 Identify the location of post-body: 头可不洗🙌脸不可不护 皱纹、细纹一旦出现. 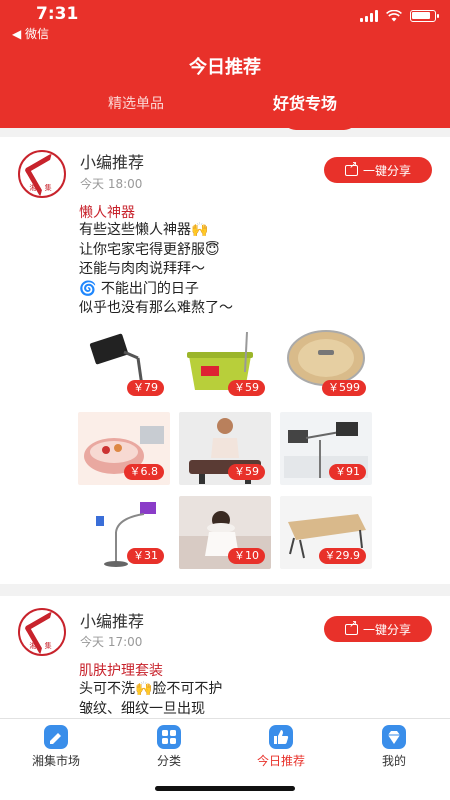
(151, 699).